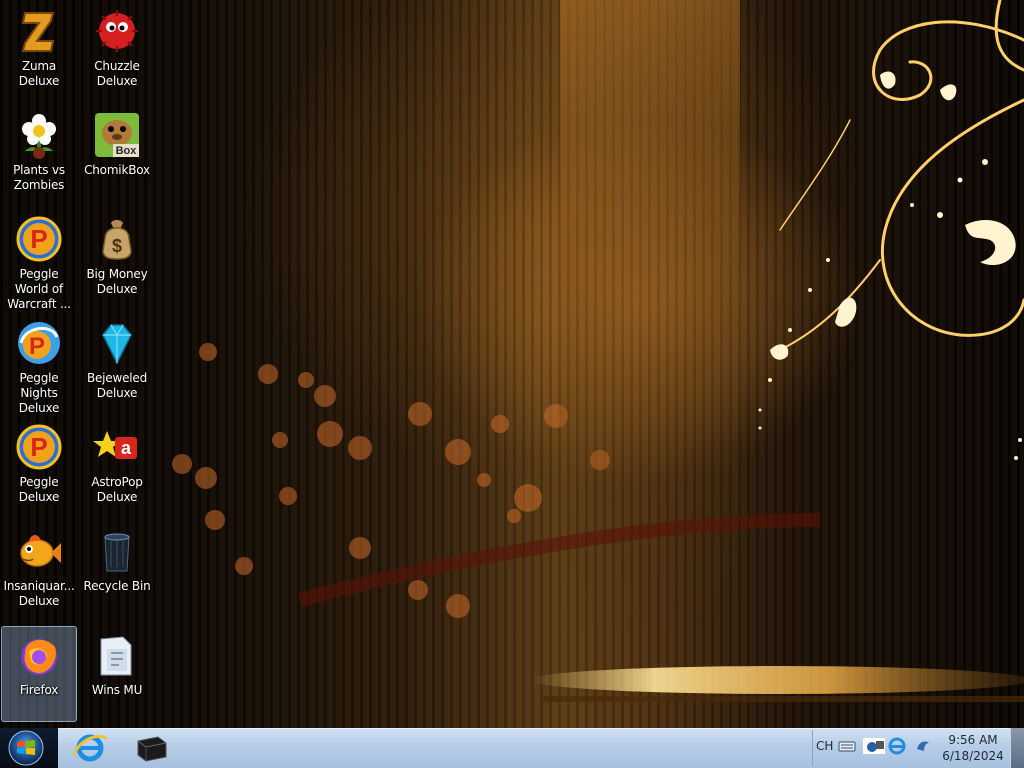 The width and height of the screenshot is (1024, 768). What do you see at coordinates (39, 135) in the screenshot?
I see `plants-vs-zombies-icon` at bounding box center [39, 135].